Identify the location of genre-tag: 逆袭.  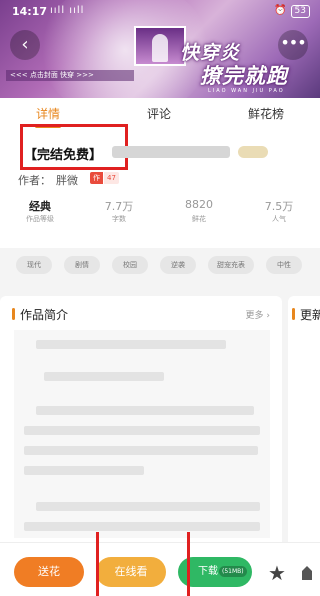
(178, 265).